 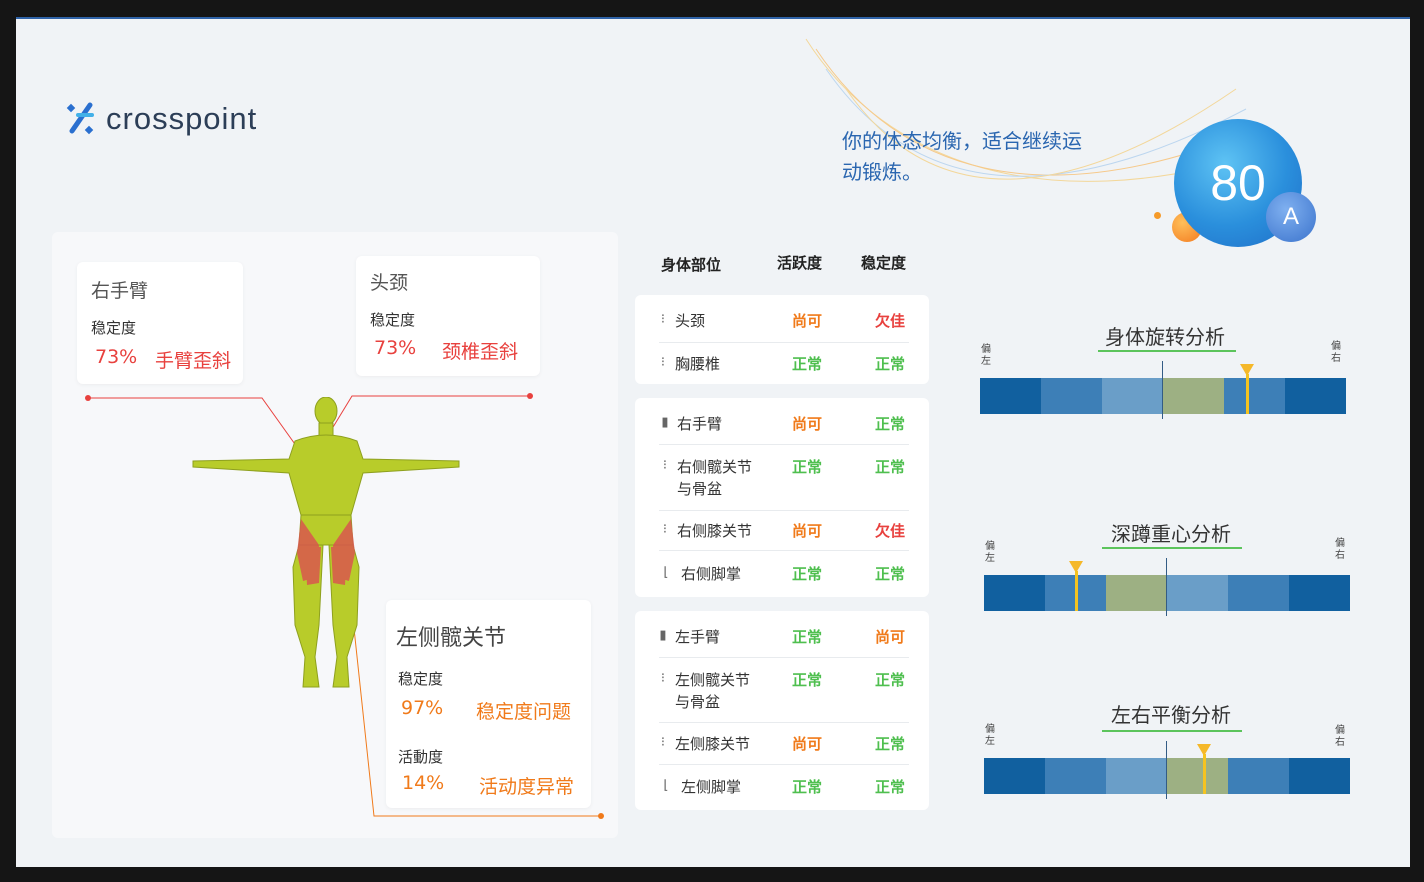 I want to click on part-label: 右侧脚掌, so click(x=711, y=574).